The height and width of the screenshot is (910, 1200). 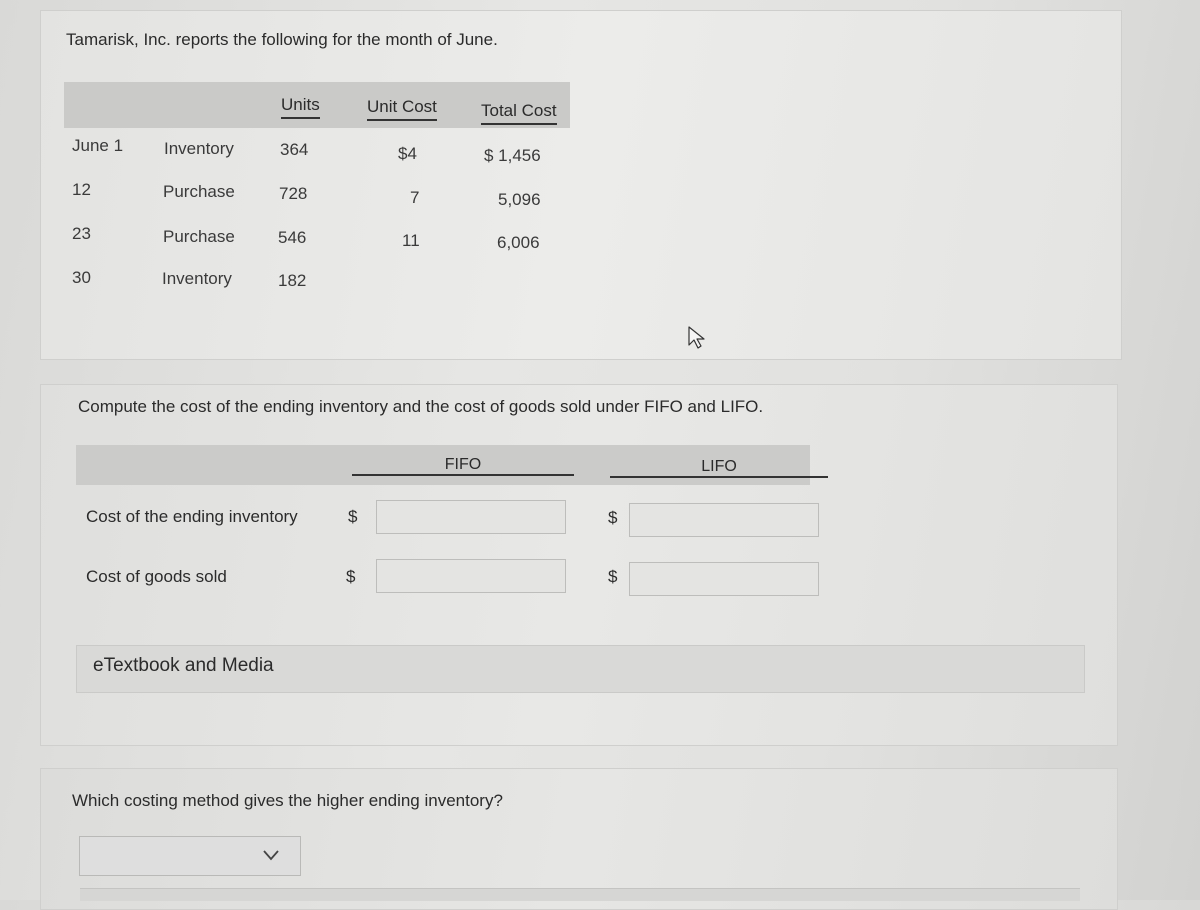 What do you see at coordinates (415, 197) in the screenshot?
I see `row-unit-cost: 7` at bounding box center [415, 197].